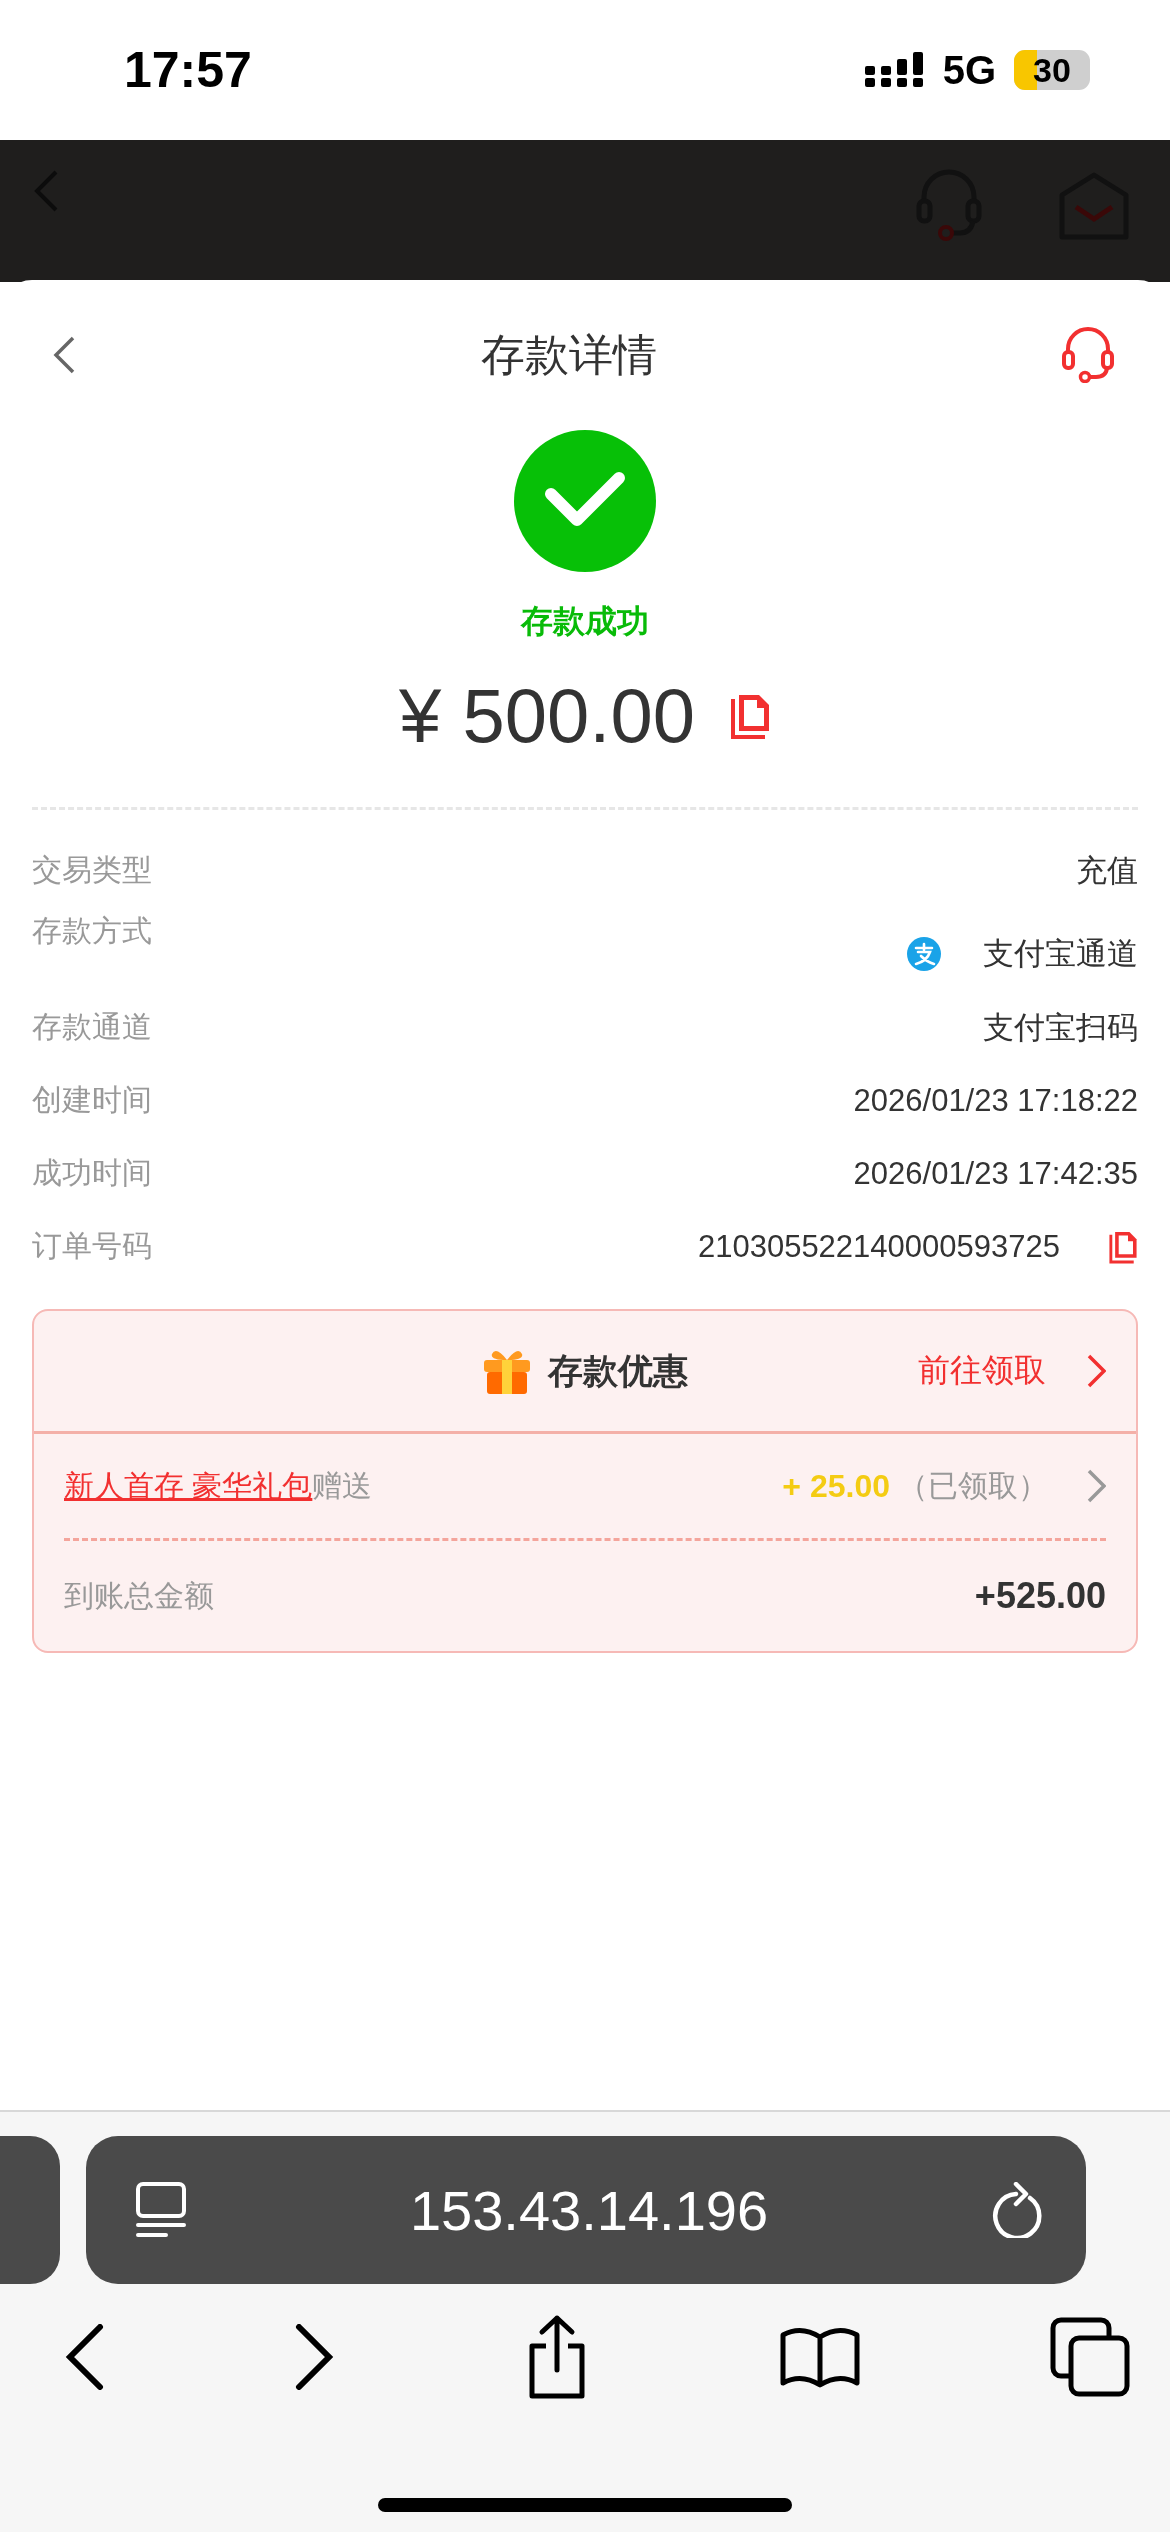  What do you see at coordinates (1090, 2357) in the screenshot?
I see `tabs-icon` at bounding box center [1090, 2357].